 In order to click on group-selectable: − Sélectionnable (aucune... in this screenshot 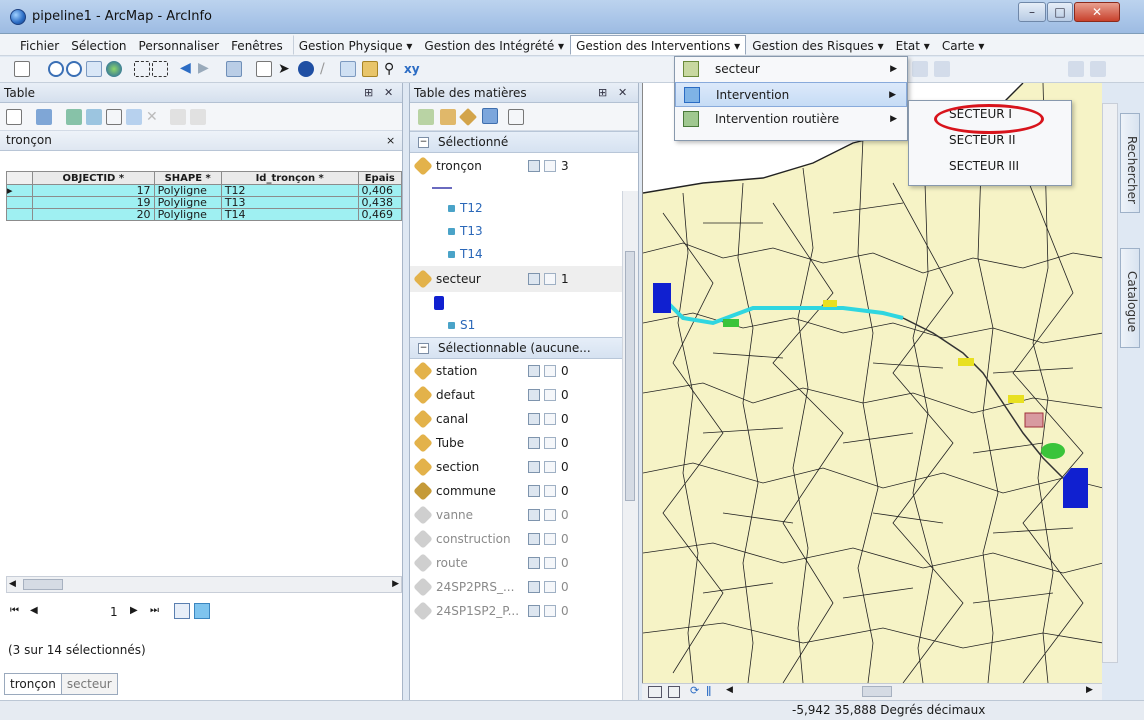, I will do `click(524, 348)`.